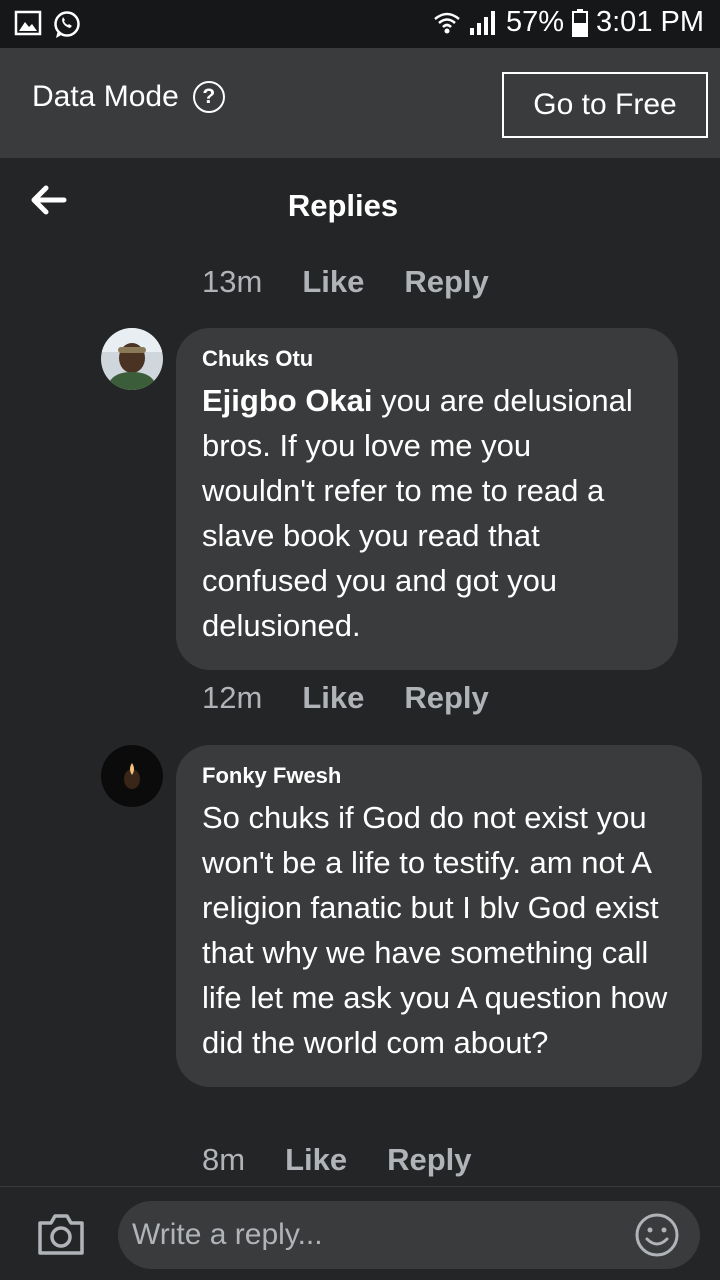  I want to click on replies-header: Replies, so click(360, 206).